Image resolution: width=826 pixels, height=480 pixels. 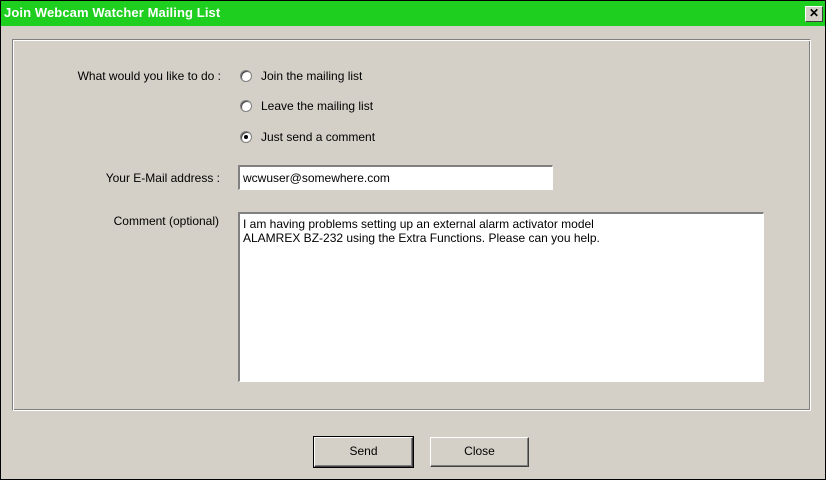 I want to click on window-title: Join Webcam Watcher Mailing List, so click(x=112, y=12).